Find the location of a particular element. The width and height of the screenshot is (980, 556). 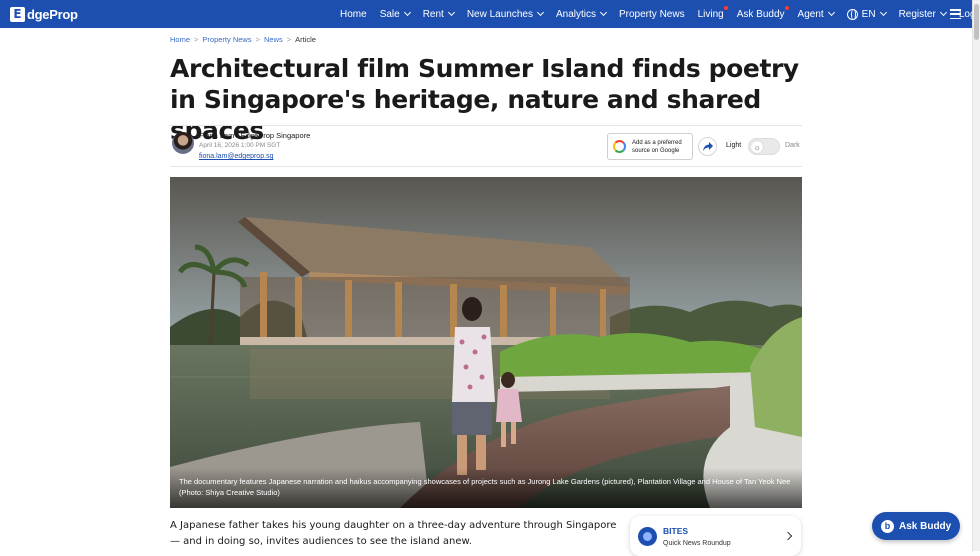

ask-buddy-icon: b is located at coordinates (887, 526).